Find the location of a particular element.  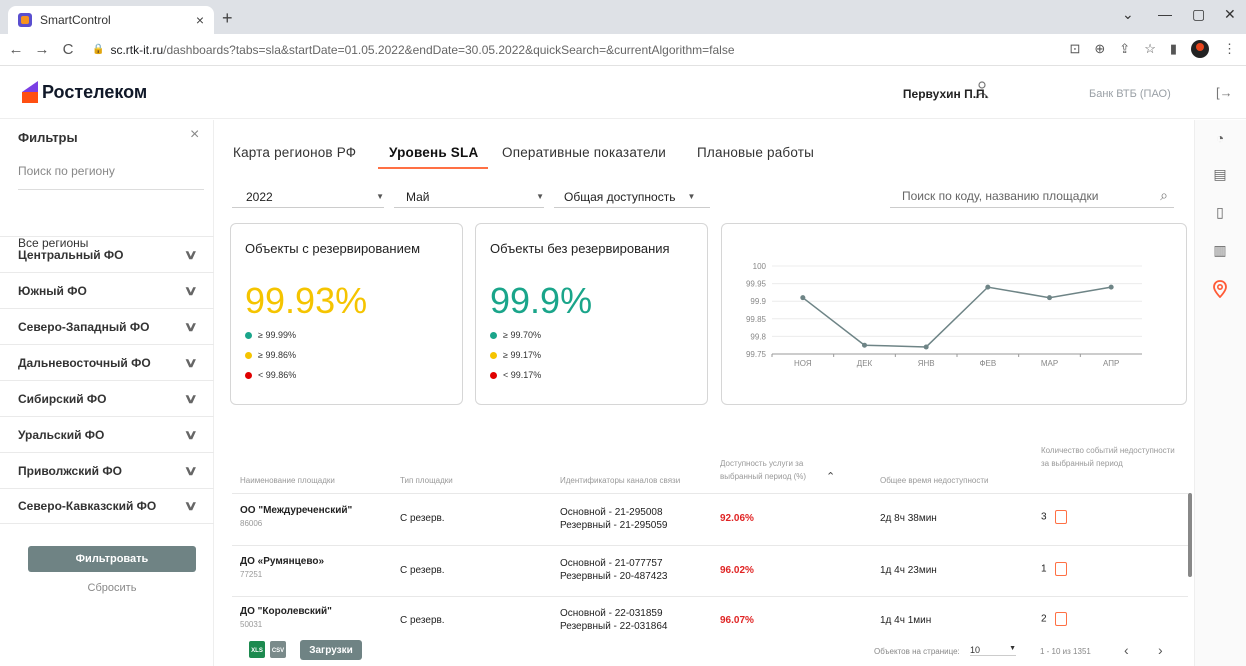

col-header-channels: Идентификаторы каналов связи is located at coordinates (620, 480).